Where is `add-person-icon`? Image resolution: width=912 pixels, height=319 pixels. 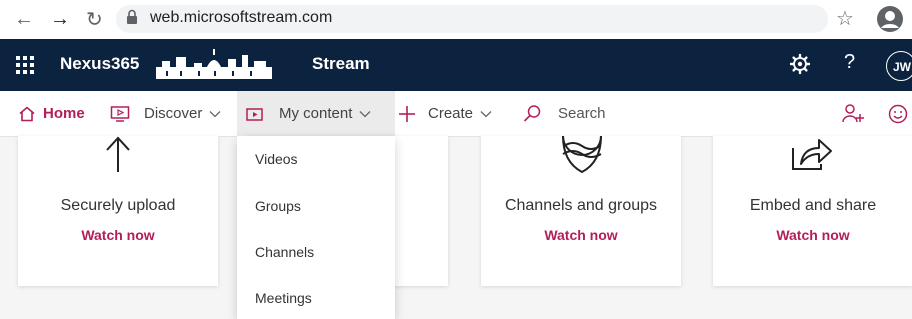 add-person-icon is located at coordinates (853, 114).